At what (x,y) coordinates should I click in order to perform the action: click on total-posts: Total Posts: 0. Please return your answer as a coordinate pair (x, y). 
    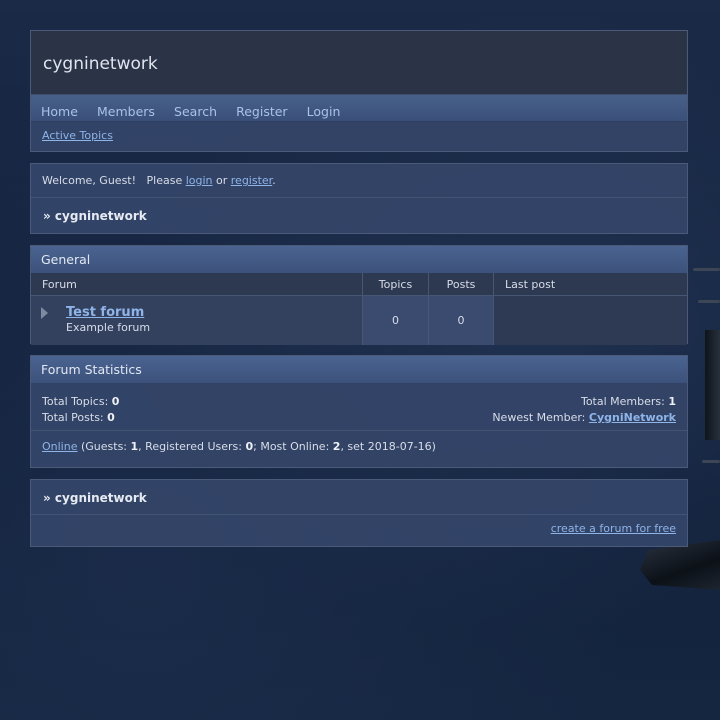
    Looking at the image, I should click on (80, 418).